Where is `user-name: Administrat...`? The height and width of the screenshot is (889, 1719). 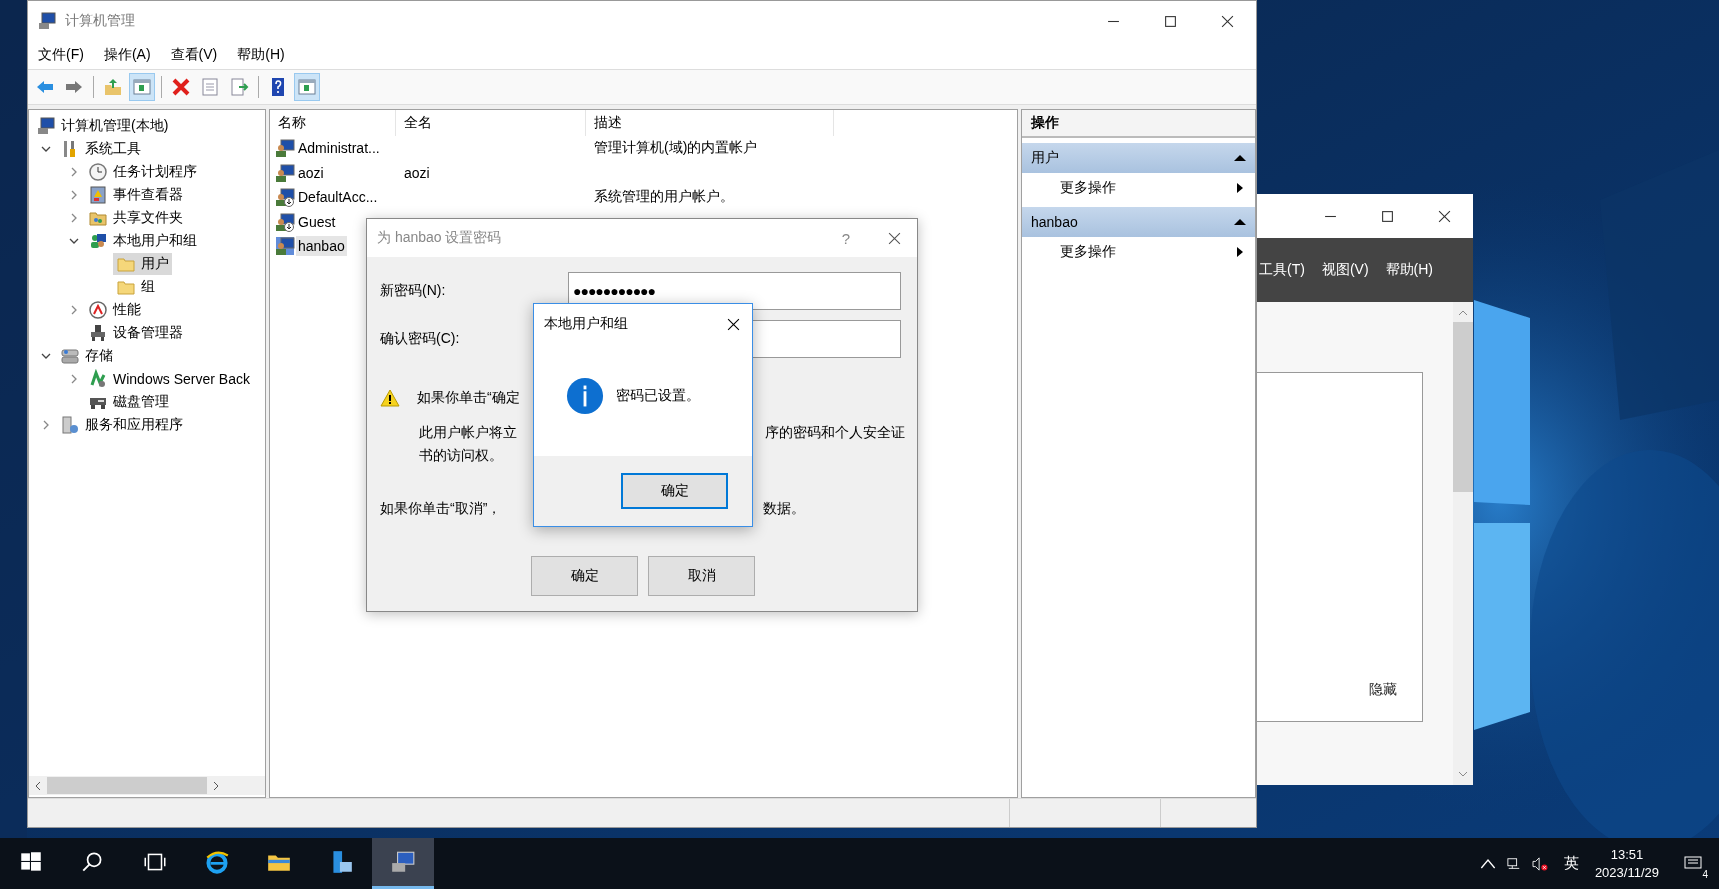 user-name: Administrat... is located at coordinates (339, 148).